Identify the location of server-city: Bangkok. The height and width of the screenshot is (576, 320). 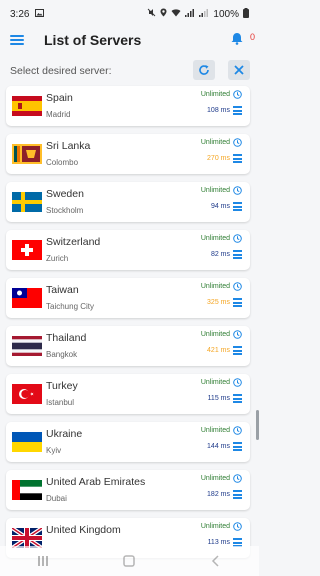
(62, 354).